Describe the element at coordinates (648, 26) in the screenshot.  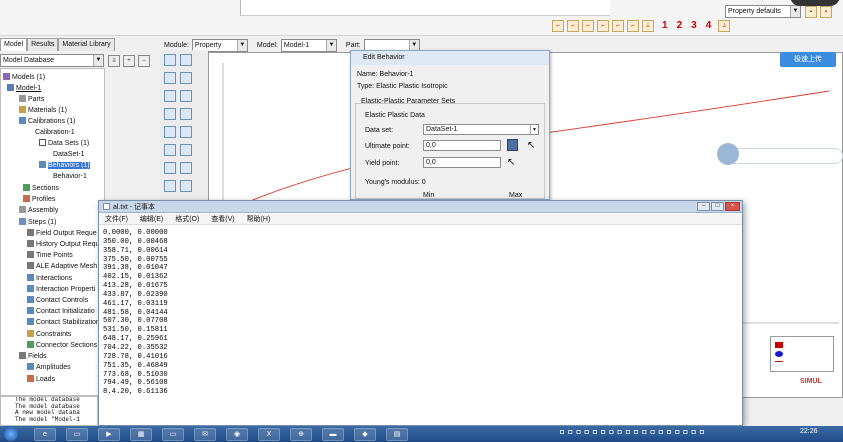
I see `view-iso-icon: ⊥` at that location.